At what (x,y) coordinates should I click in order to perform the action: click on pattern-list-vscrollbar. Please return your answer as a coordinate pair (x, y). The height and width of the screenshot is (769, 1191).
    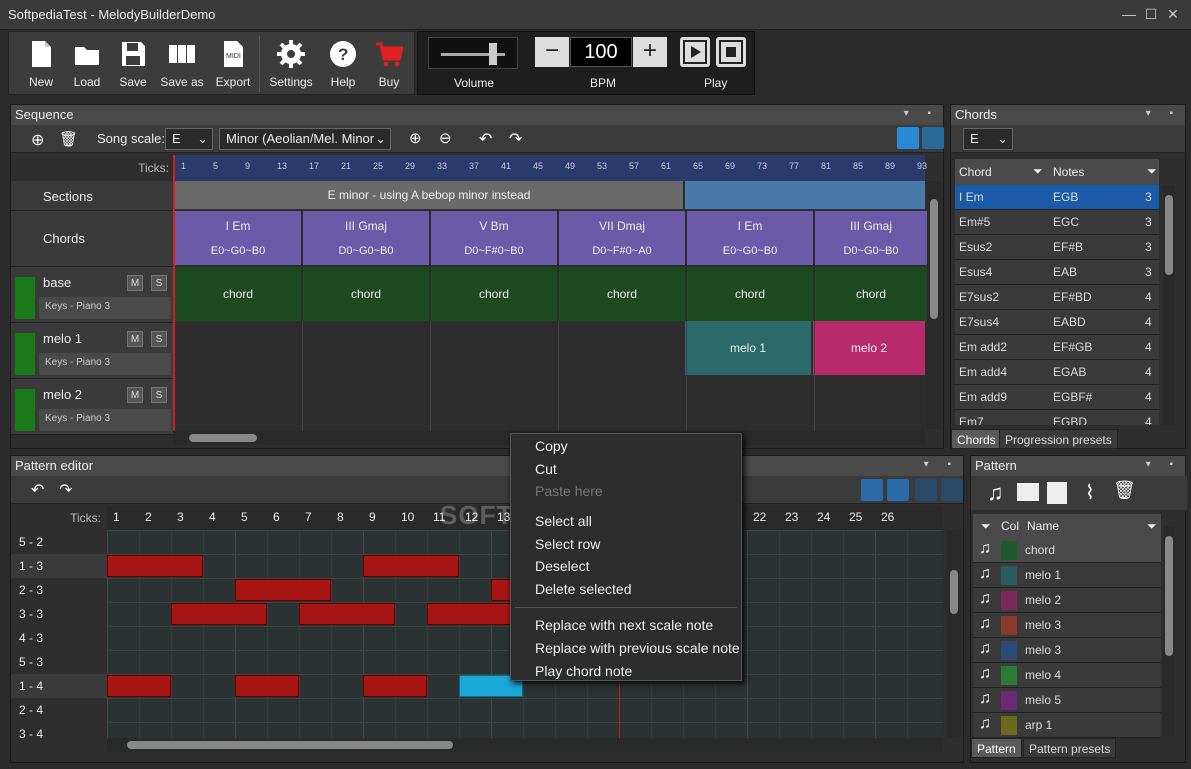
    Looking at the image, I should click on (1169, 631).